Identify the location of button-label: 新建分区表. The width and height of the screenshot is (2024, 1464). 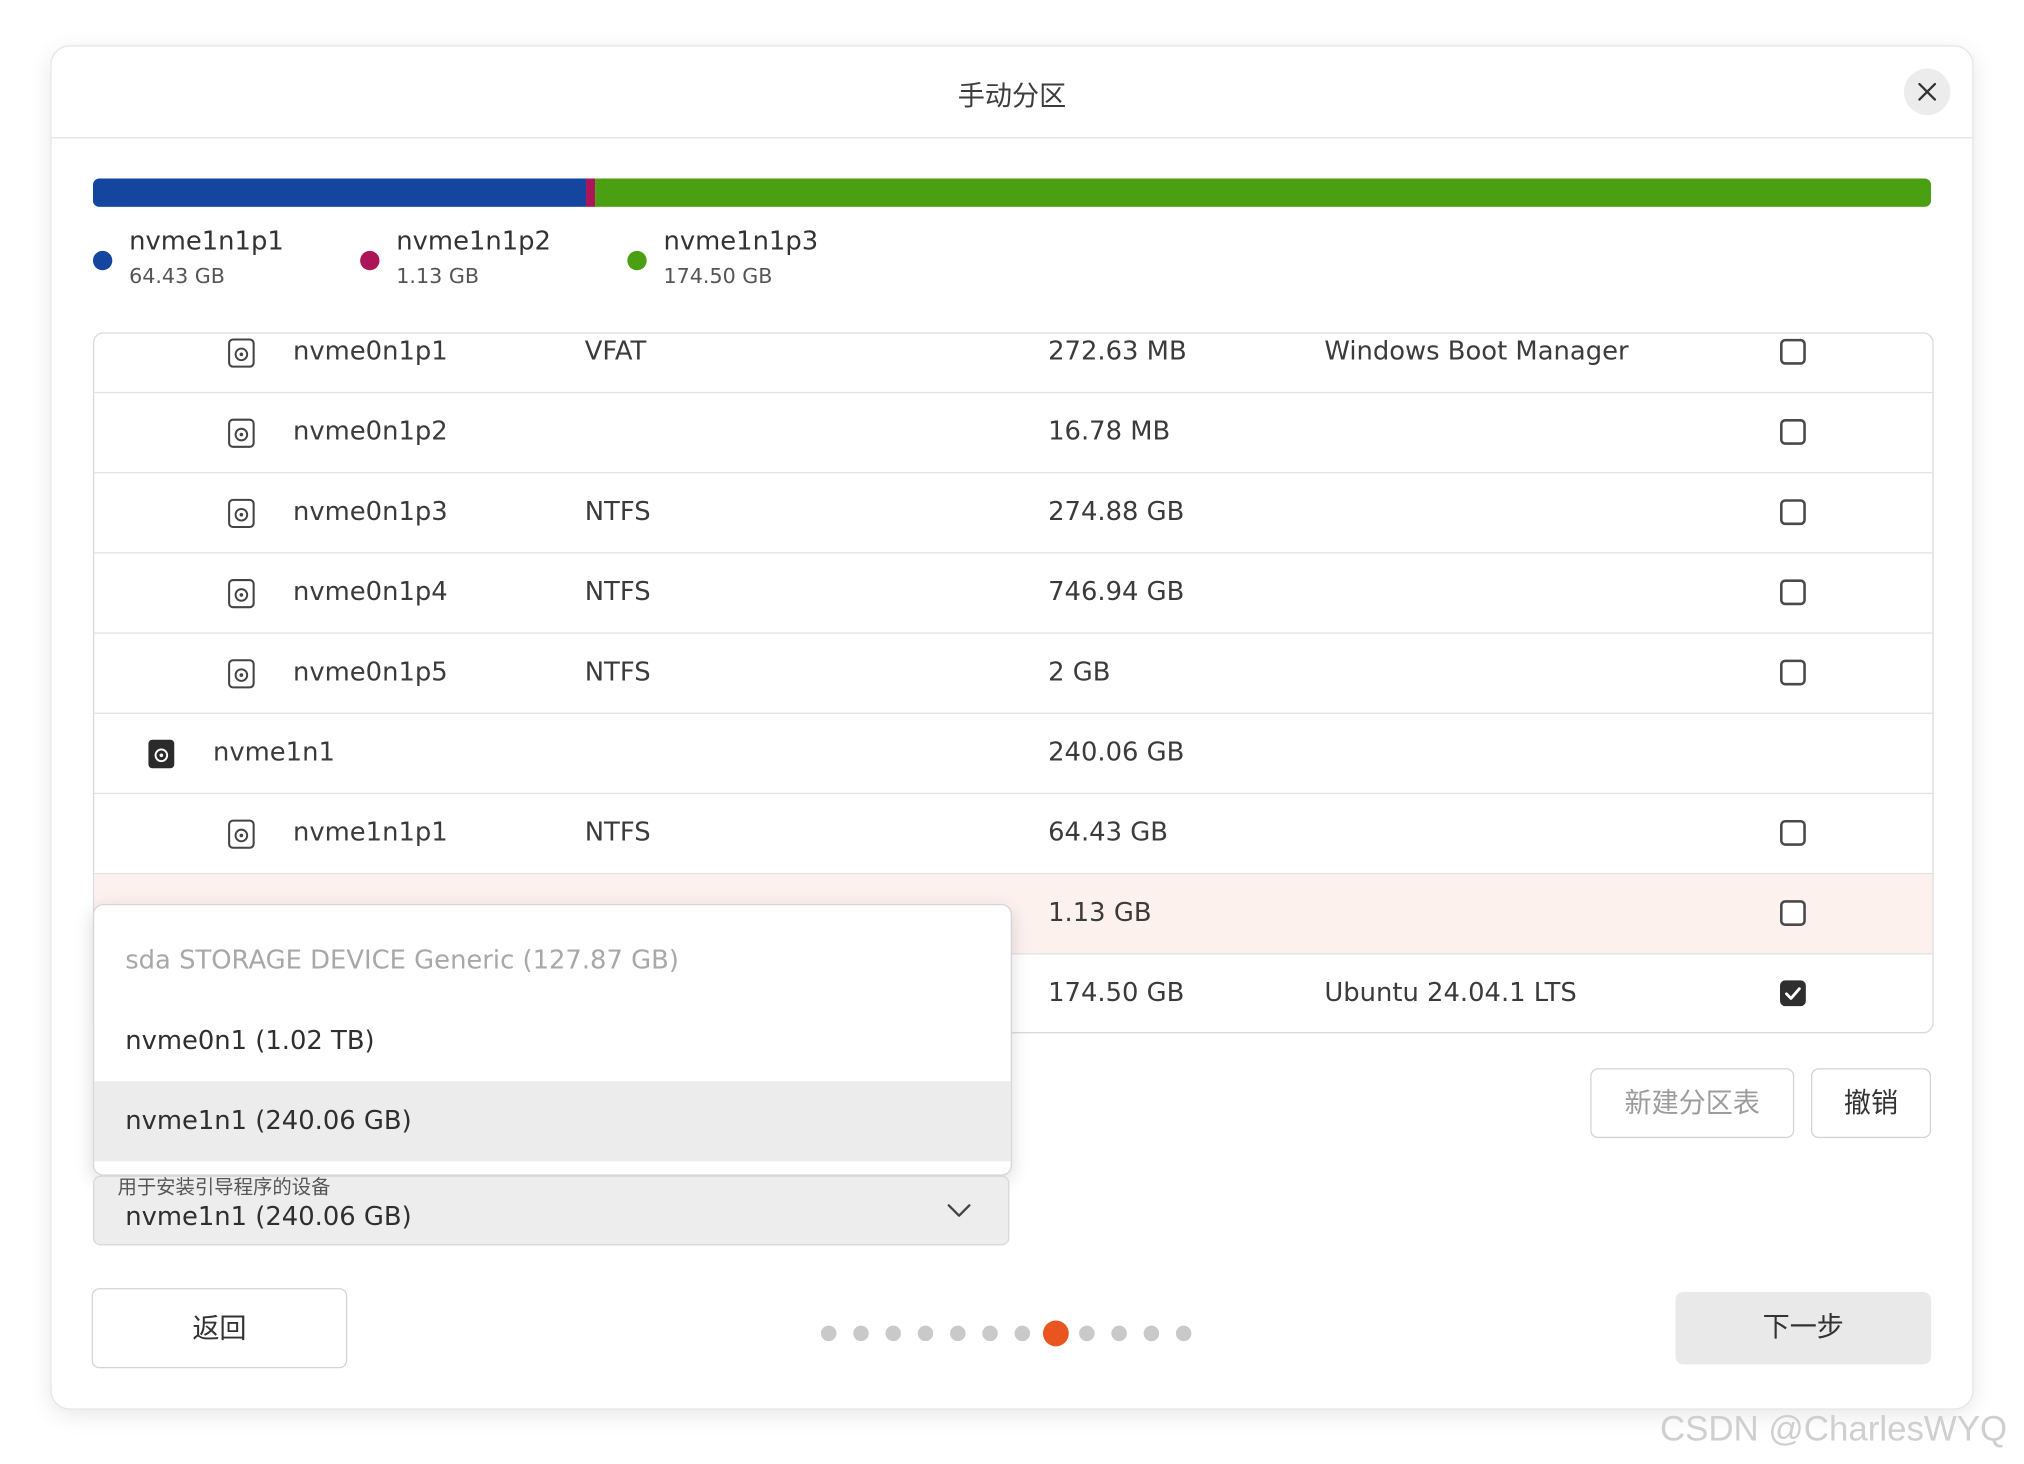
(1692, 1103).